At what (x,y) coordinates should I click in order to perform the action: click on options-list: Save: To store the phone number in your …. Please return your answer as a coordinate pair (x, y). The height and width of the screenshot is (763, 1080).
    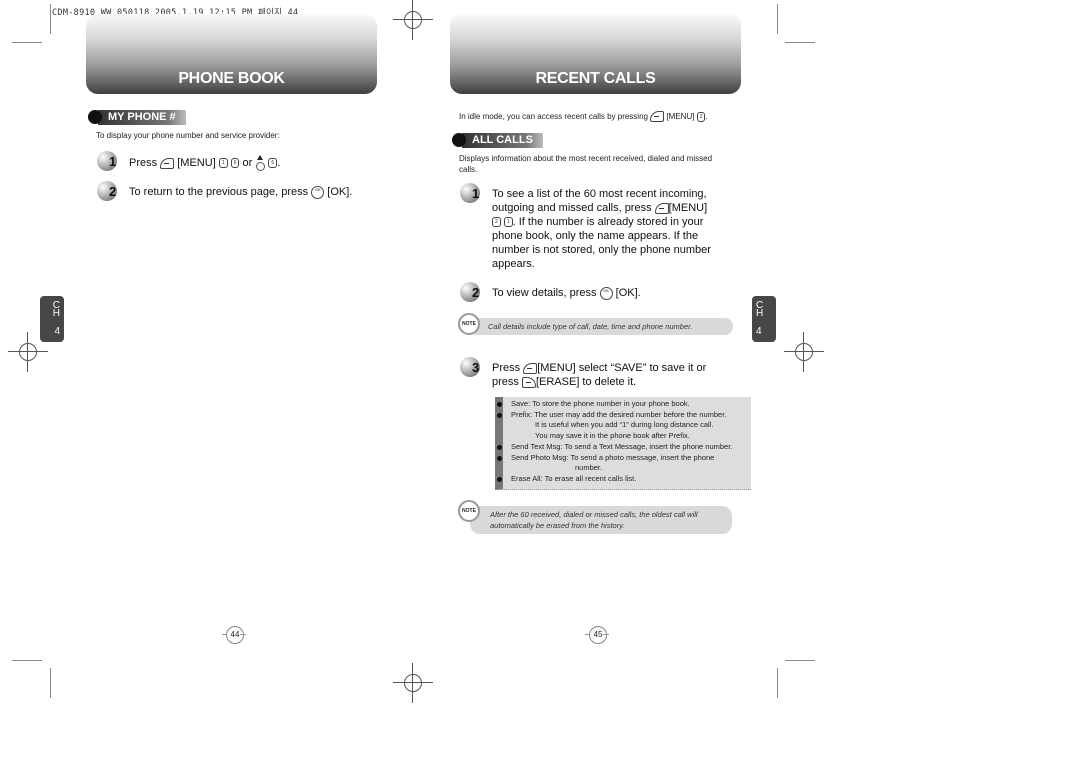
    Looking at the image, I should click on (623, 443).